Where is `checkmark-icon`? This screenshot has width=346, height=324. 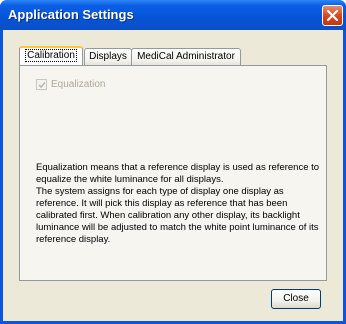
checkmark-icon is located at coordinates (42, 85).